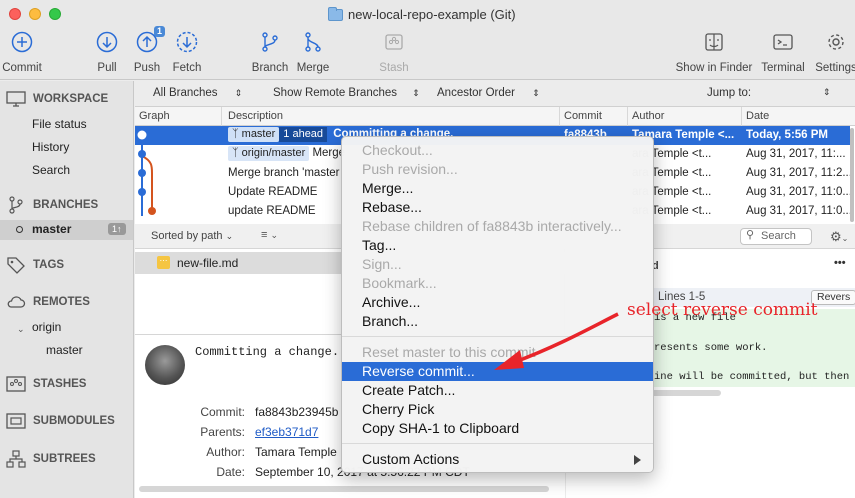  What do you see at coordinates (297, 412) in the screenshot?
I see `commit-value: fa8843b23945b` at bounding box center [297, 412].